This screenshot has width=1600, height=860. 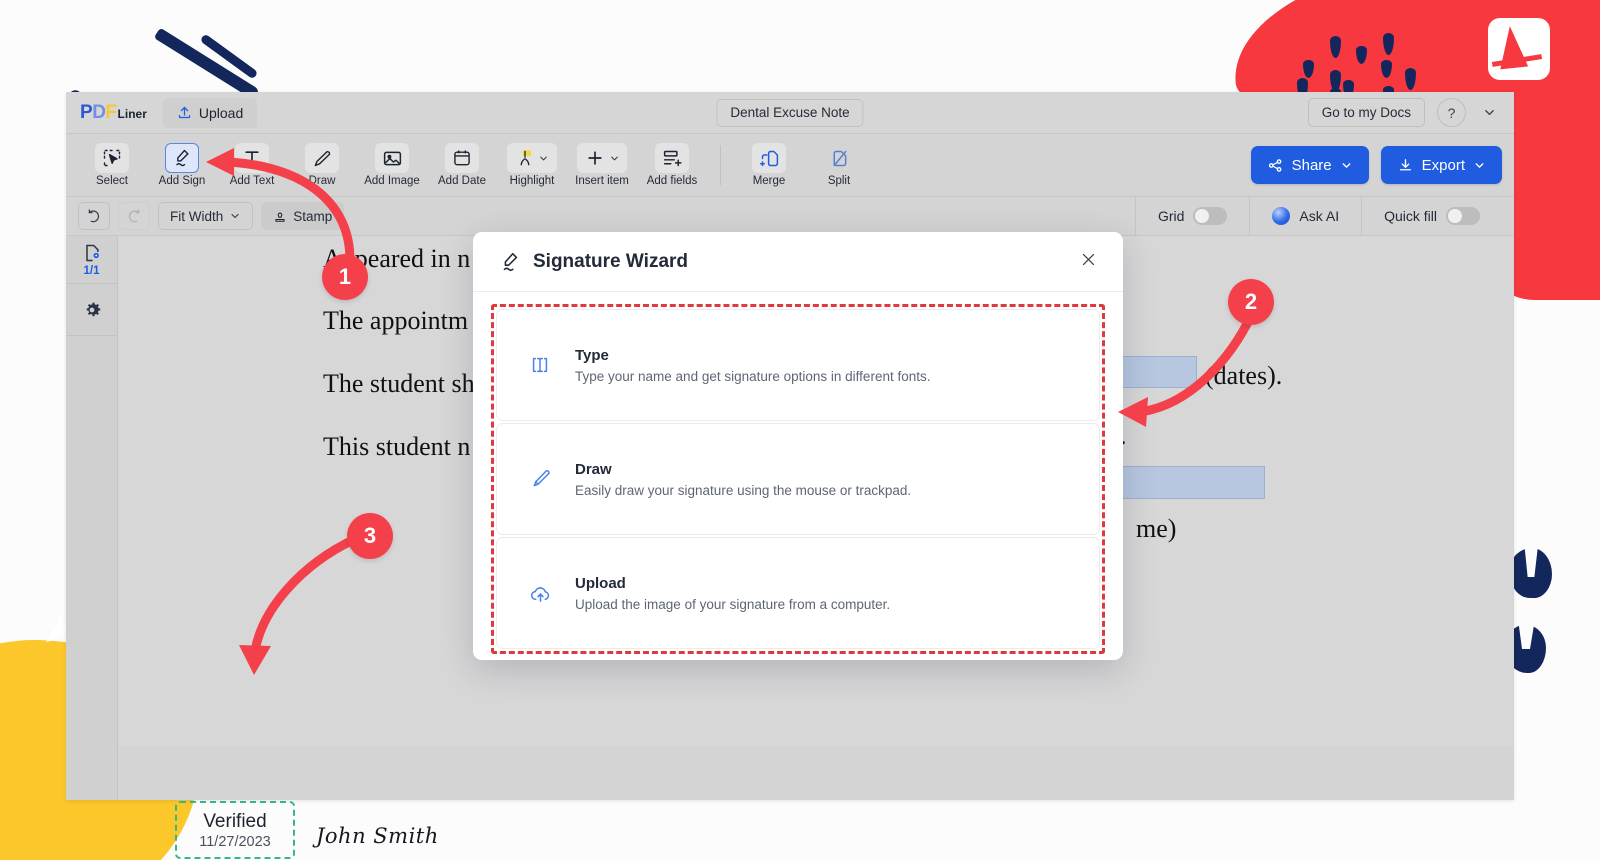 What do you see at coordinates (1441, 165) in the screenshot?
I see `export-button: Export` at bounding box center [1441, 165].